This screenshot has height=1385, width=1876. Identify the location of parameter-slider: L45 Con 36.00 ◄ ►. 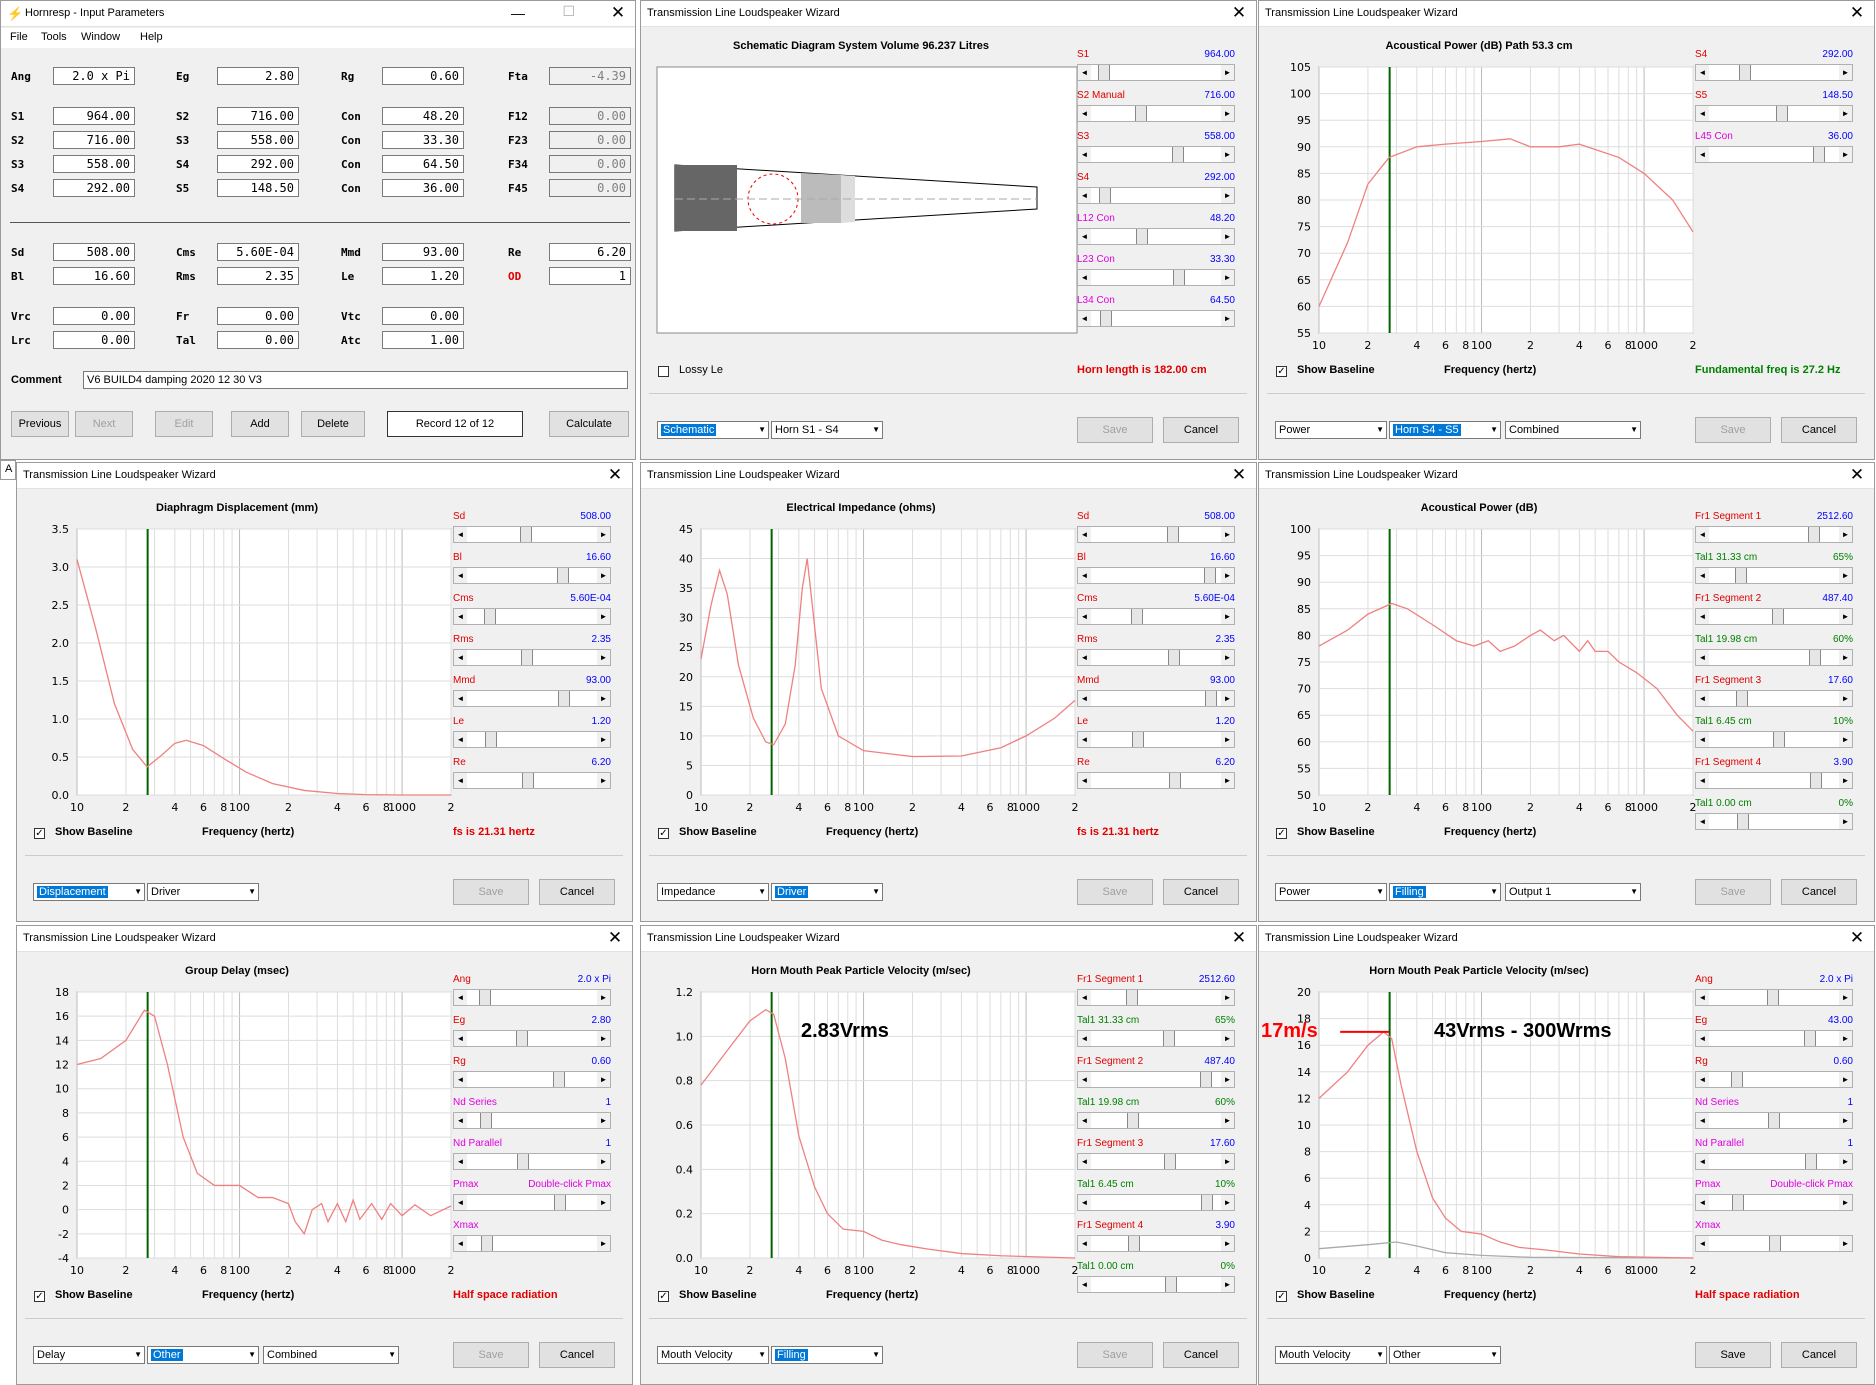
(1774, 151).